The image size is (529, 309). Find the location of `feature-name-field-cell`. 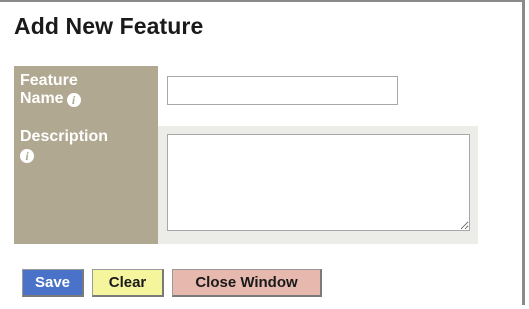

feature-name-field-cell is located at coordinates (318, 96).